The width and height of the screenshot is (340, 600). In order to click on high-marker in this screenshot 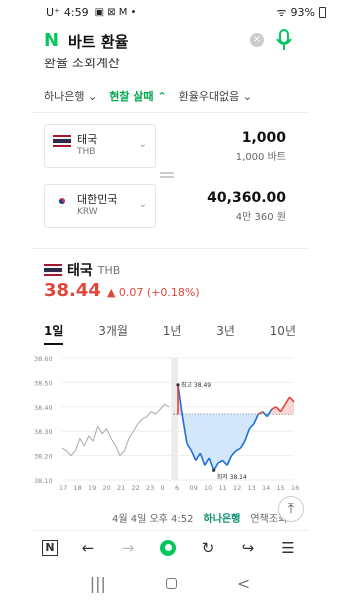, I will do `click(178, 385)`.